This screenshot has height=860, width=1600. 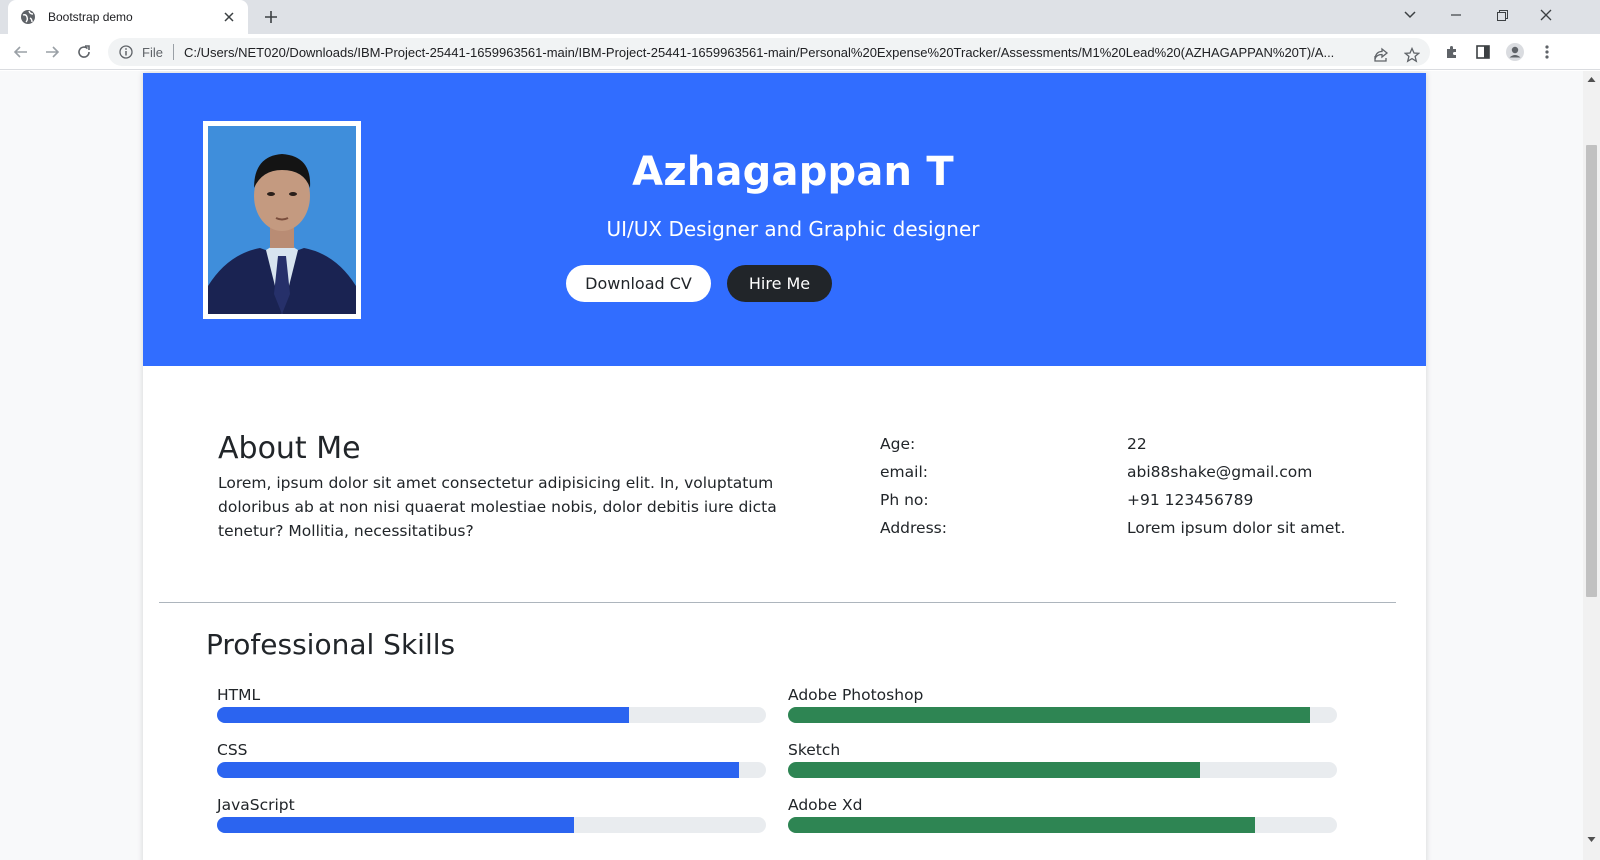 What do you see at coordinates (1236, 528) in the screenshot?
I see `info-value: Lorem ipsum dolor sit amet.` at bounding box center [1236, 528].